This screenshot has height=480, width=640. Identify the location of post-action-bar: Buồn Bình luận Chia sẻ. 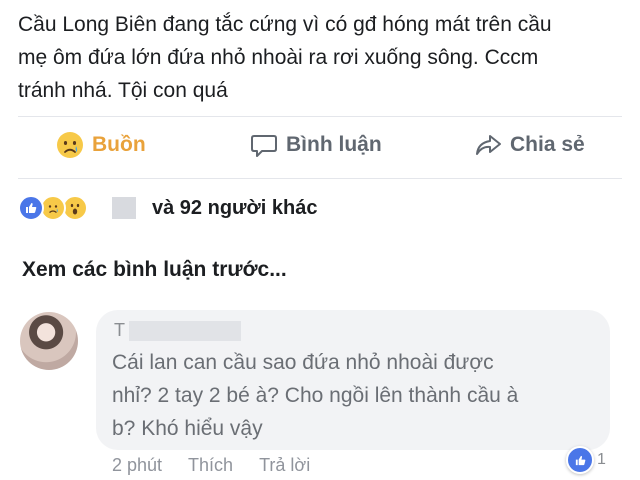
(320, 145).